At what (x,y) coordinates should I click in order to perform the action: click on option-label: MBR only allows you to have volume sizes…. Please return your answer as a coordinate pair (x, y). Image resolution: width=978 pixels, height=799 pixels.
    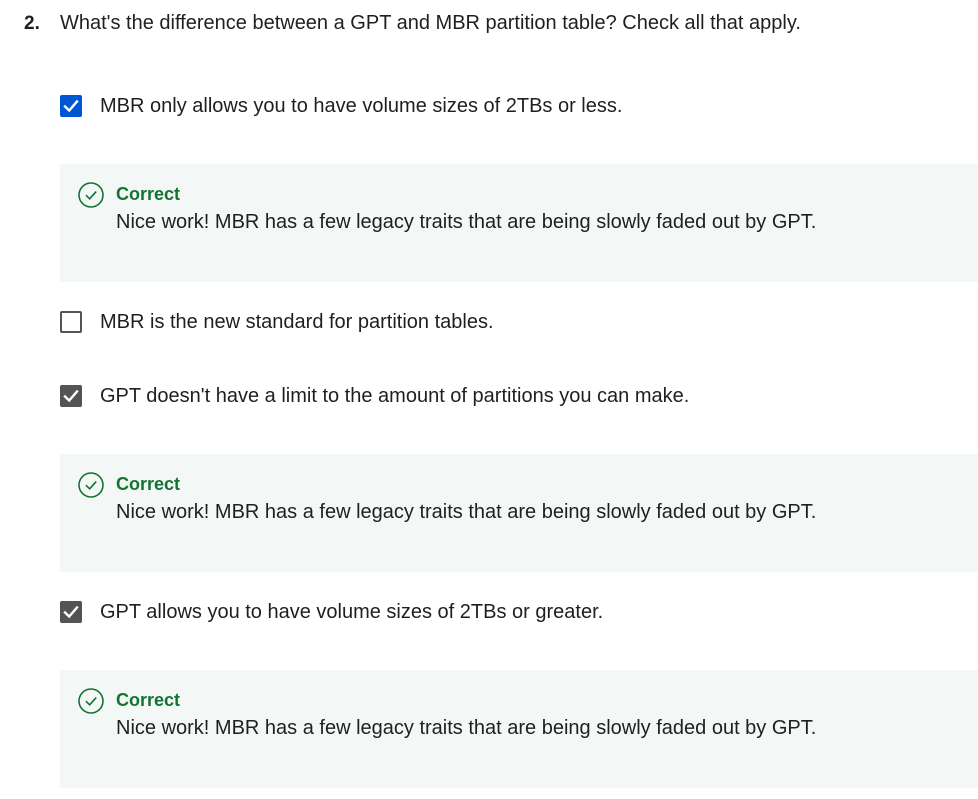
    Looking at the image, I should click on (361, 105).